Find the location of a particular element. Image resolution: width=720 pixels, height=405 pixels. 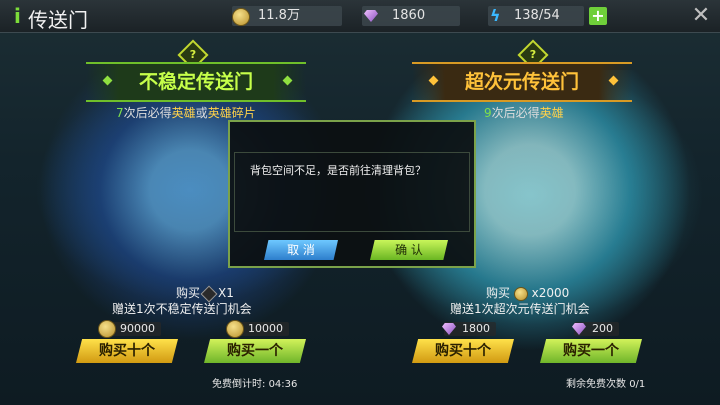

unstable-ten-price: 90000 is located at coordinates (129, 329).